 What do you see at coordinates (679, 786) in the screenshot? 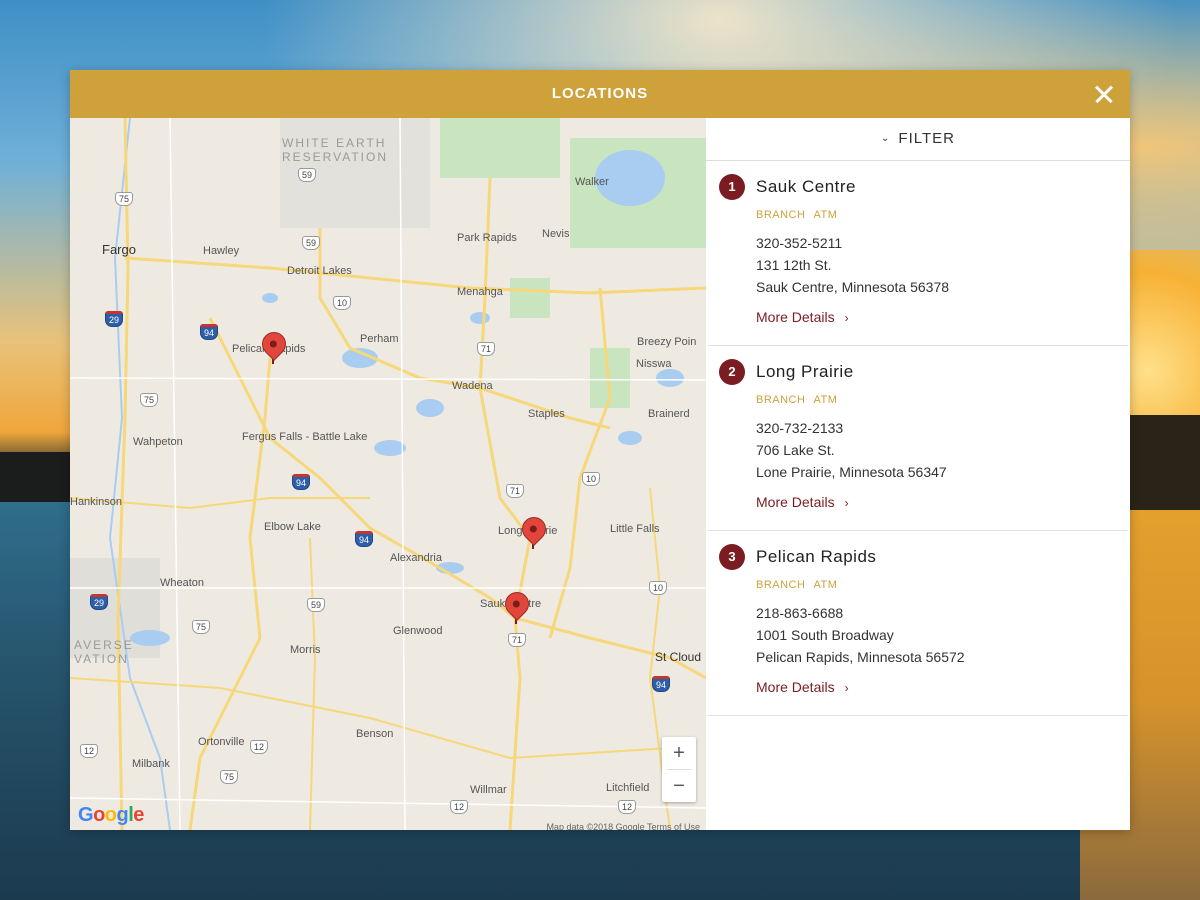
I see `zoom-out-button: −` at bounding box center [679, 786].